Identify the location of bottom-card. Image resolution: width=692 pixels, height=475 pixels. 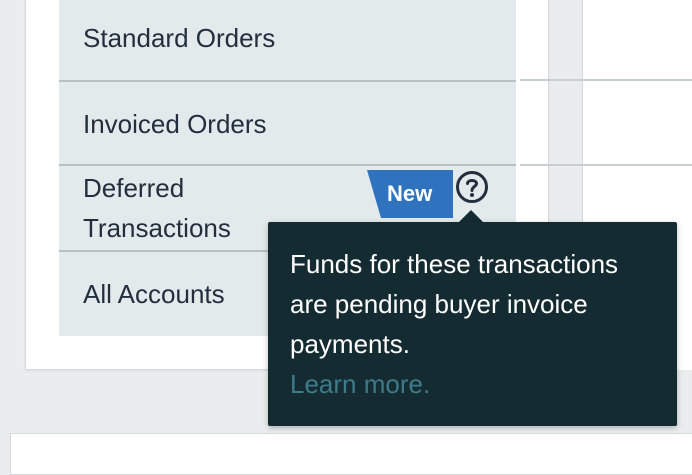
(351, 454).